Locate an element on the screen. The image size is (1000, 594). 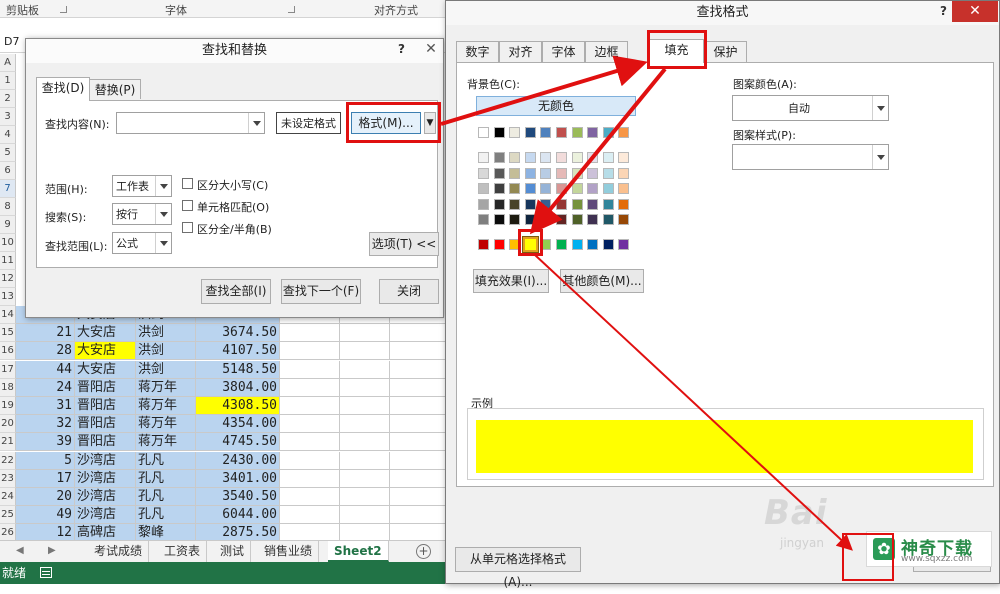
row-header: 11 is located at coordinates (8, 261).